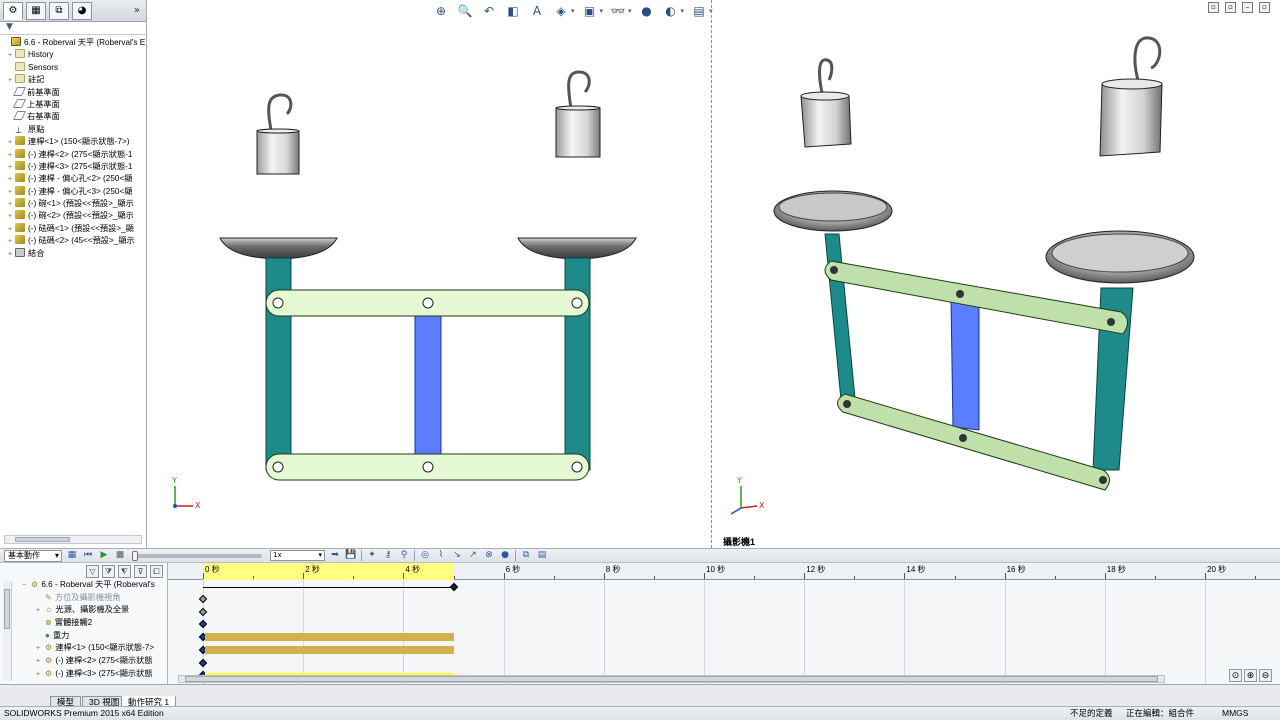 The width and height of the screenshot is (1280, 720). Describe the element at coordinates (513, 11) in the screenshot. I see `section-view-icon: ◧` at that location.